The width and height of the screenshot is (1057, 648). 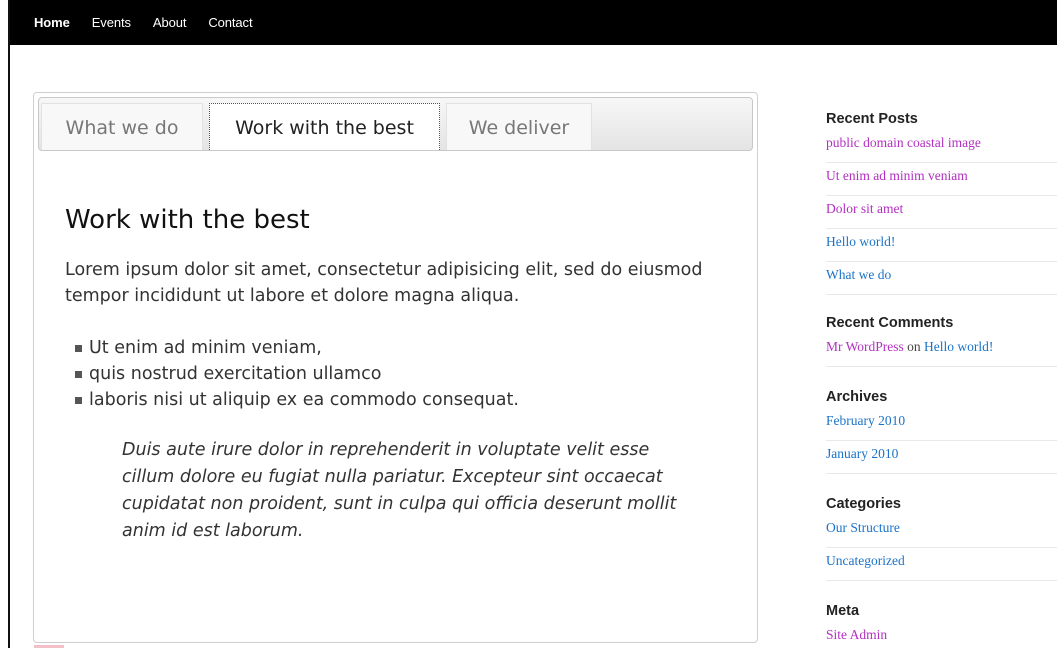 I want to click on nav-home-link: Home, so click(x=52, y=22).